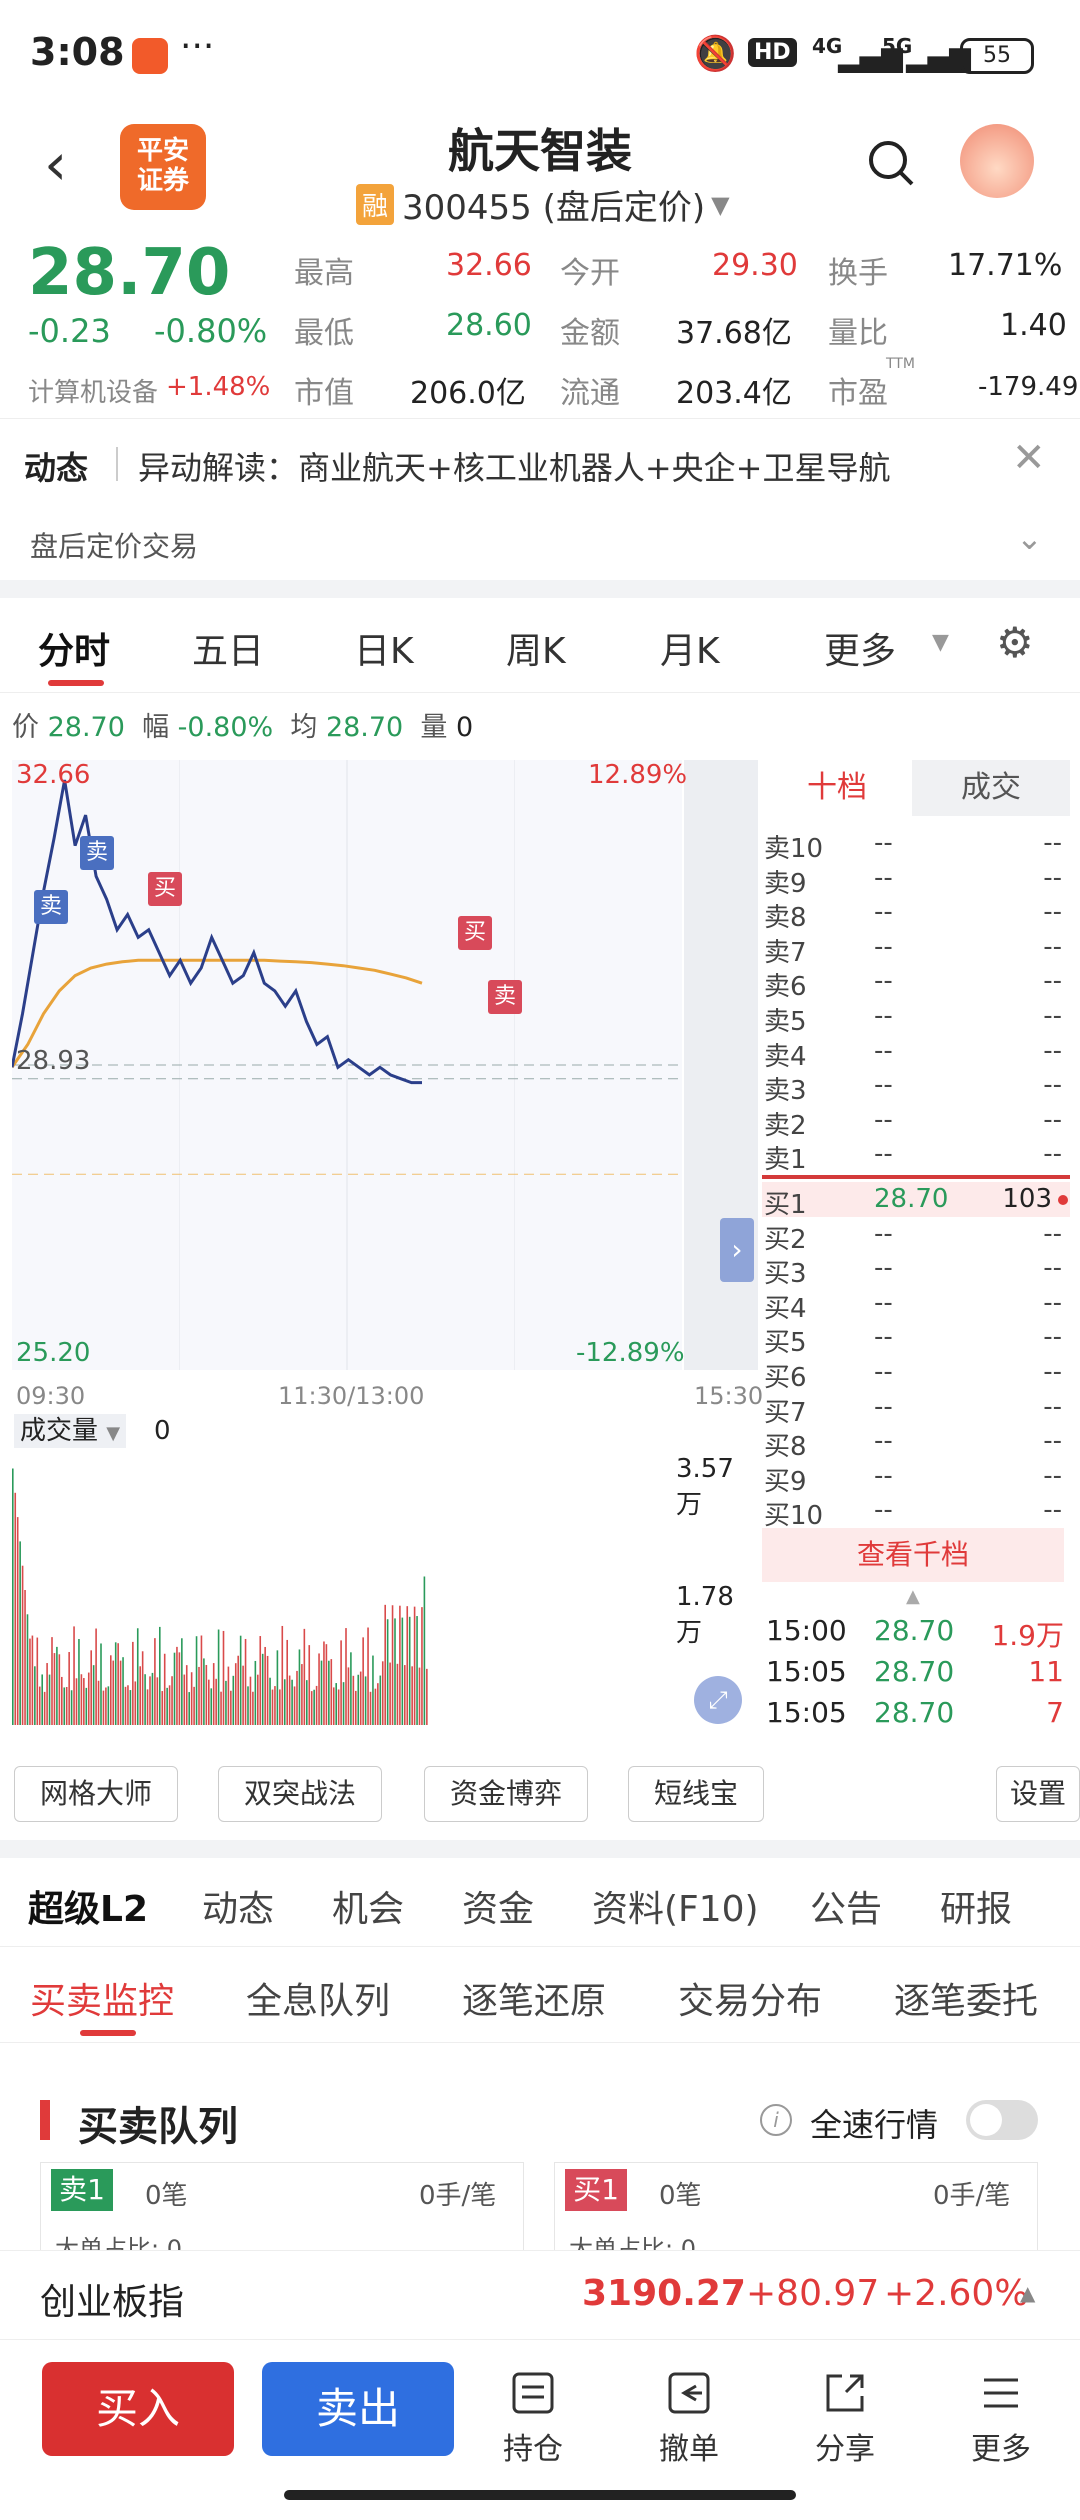 This screenshot has height=2520, width=1080. What do you see at coordinates (368, 1906) in the screenshot?
I see `tab-opportunity: 机会` at bounding box center [368, 1906].